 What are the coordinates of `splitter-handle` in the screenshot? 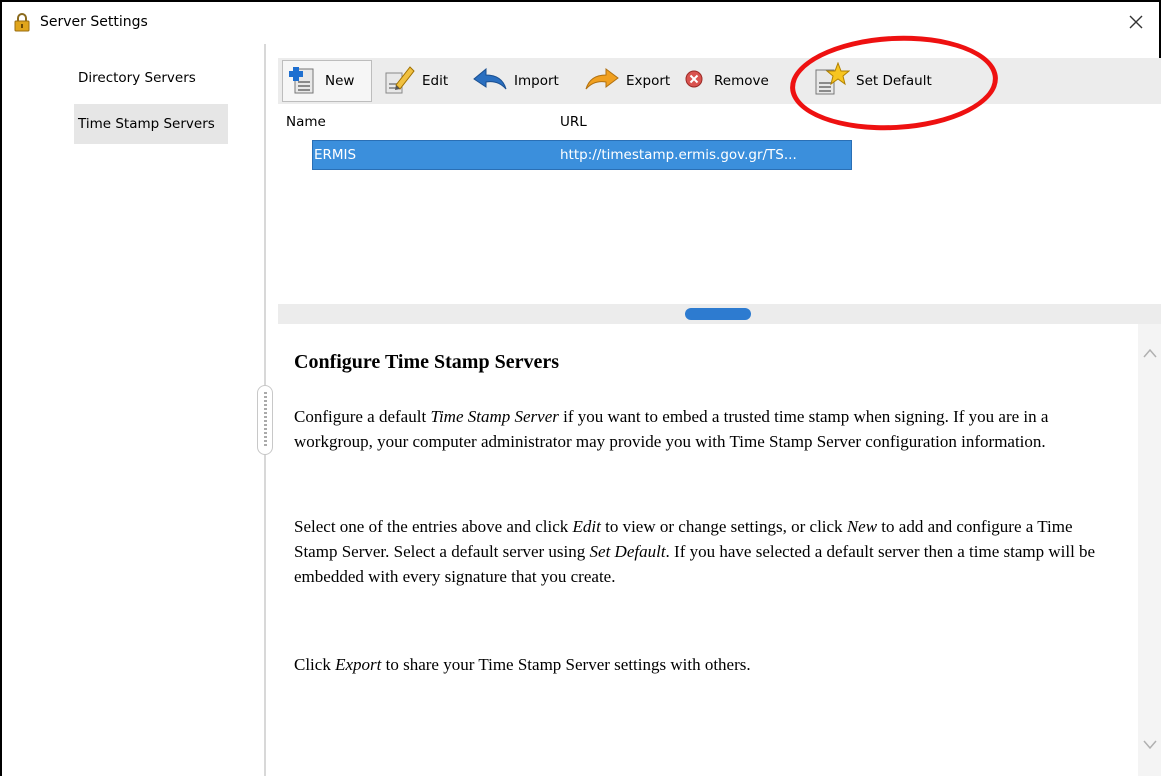 It's located at (718, 314).